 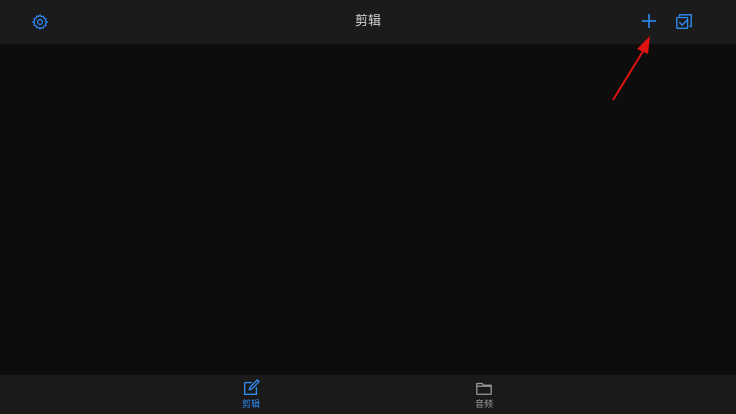 I want to click on checkbox-select-icon, so click(x=684, y=21).